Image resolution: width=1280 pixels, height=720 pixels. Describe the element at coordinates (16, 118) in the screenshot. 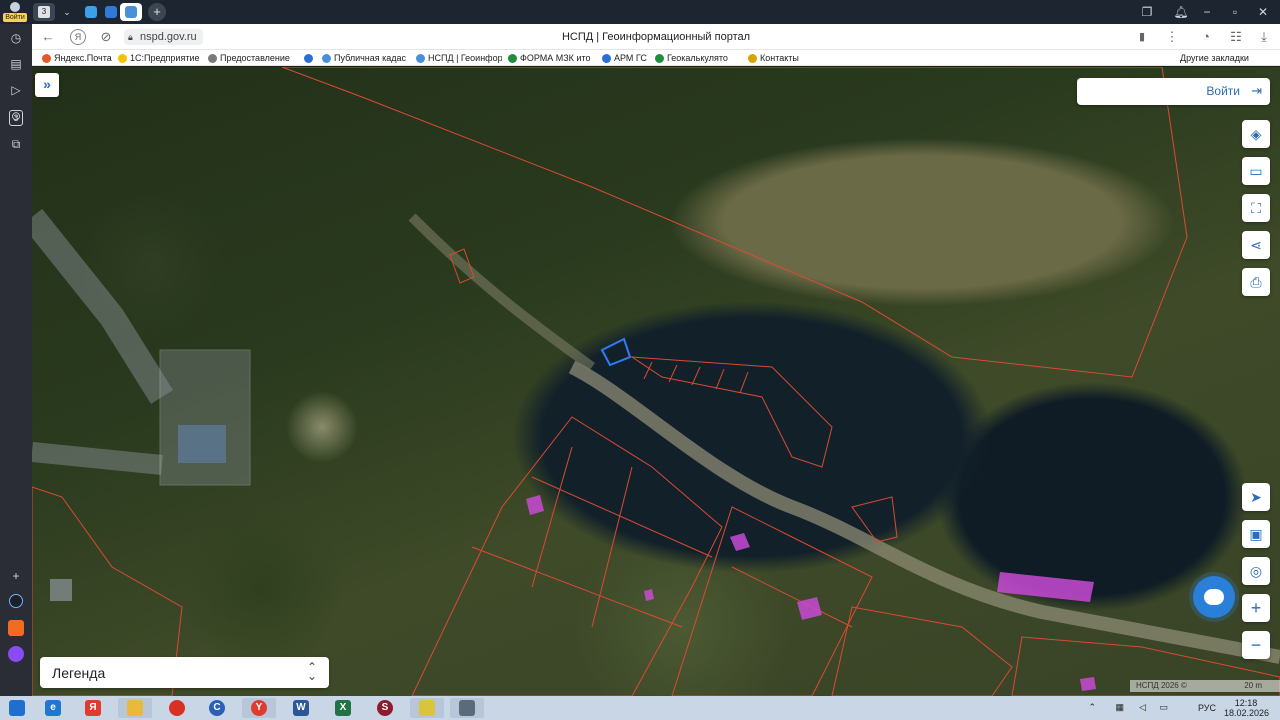

I see `sidebar-count-badge: 3` at that location.